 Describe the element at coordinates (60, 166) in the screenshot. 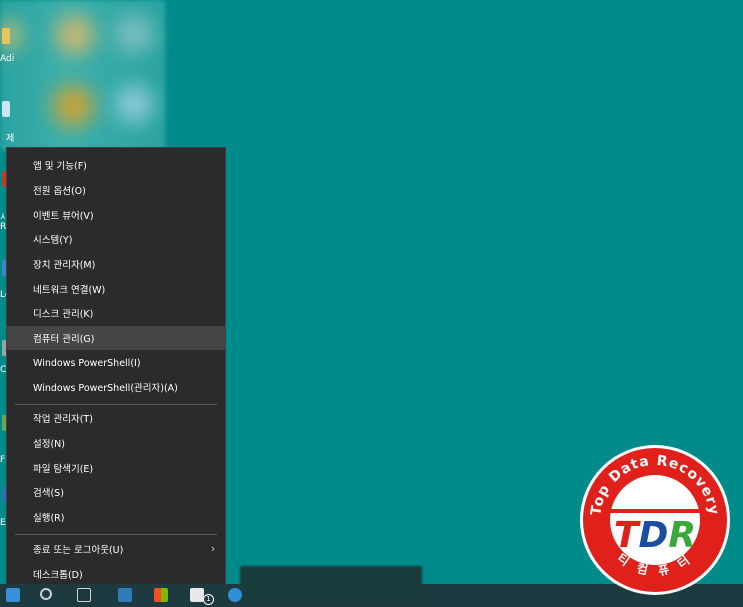

I see `menu-item-label: 앱 및 기능(F)` at that location.